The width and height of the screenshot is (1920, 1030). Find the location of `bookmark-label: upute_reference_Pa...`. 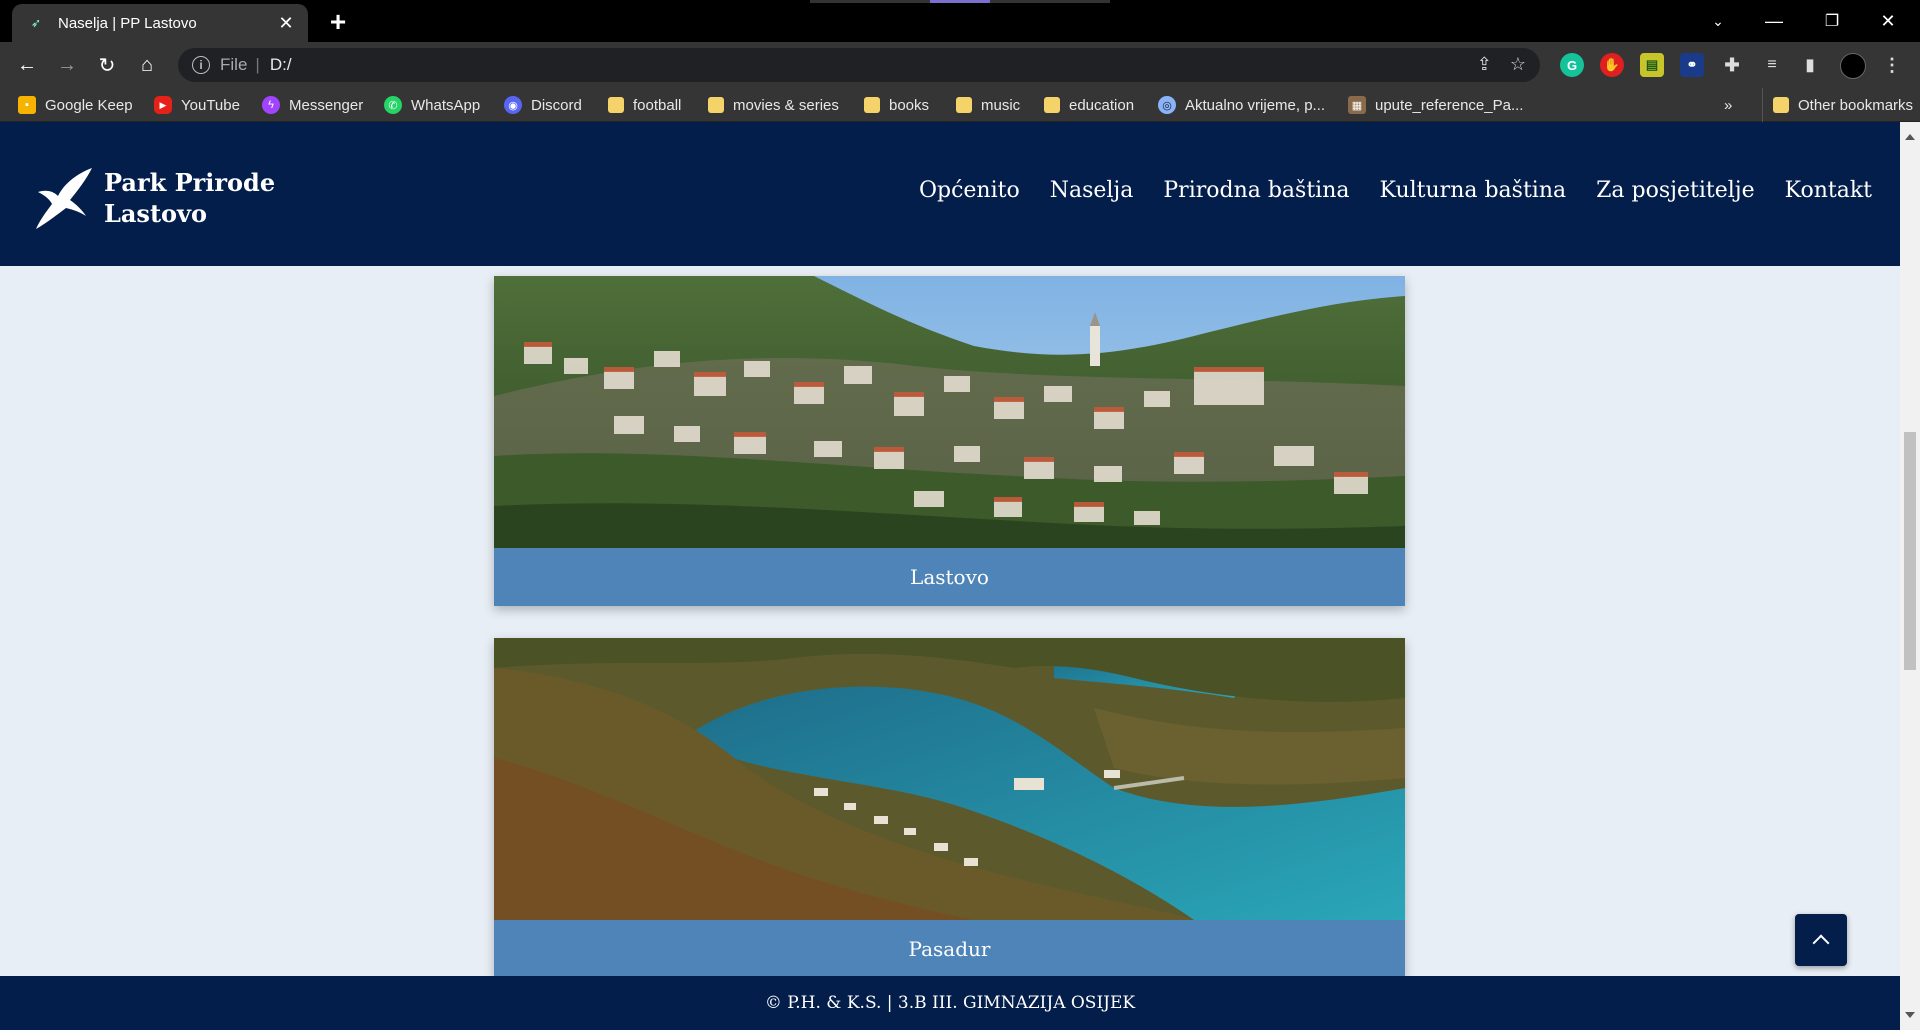

bookmark-label: upute_reference_Pa... is located at coordinates (1449, 105).